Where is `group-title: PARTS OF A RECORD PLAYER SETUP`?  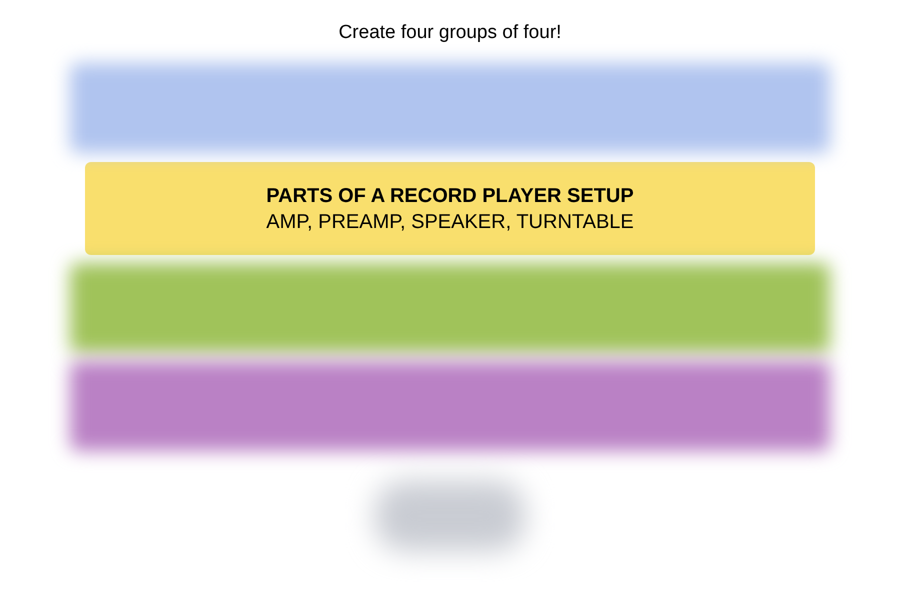
group-title: PARTS OF A RECORD PLAYER SETUP is located at coordinates (450, 196).